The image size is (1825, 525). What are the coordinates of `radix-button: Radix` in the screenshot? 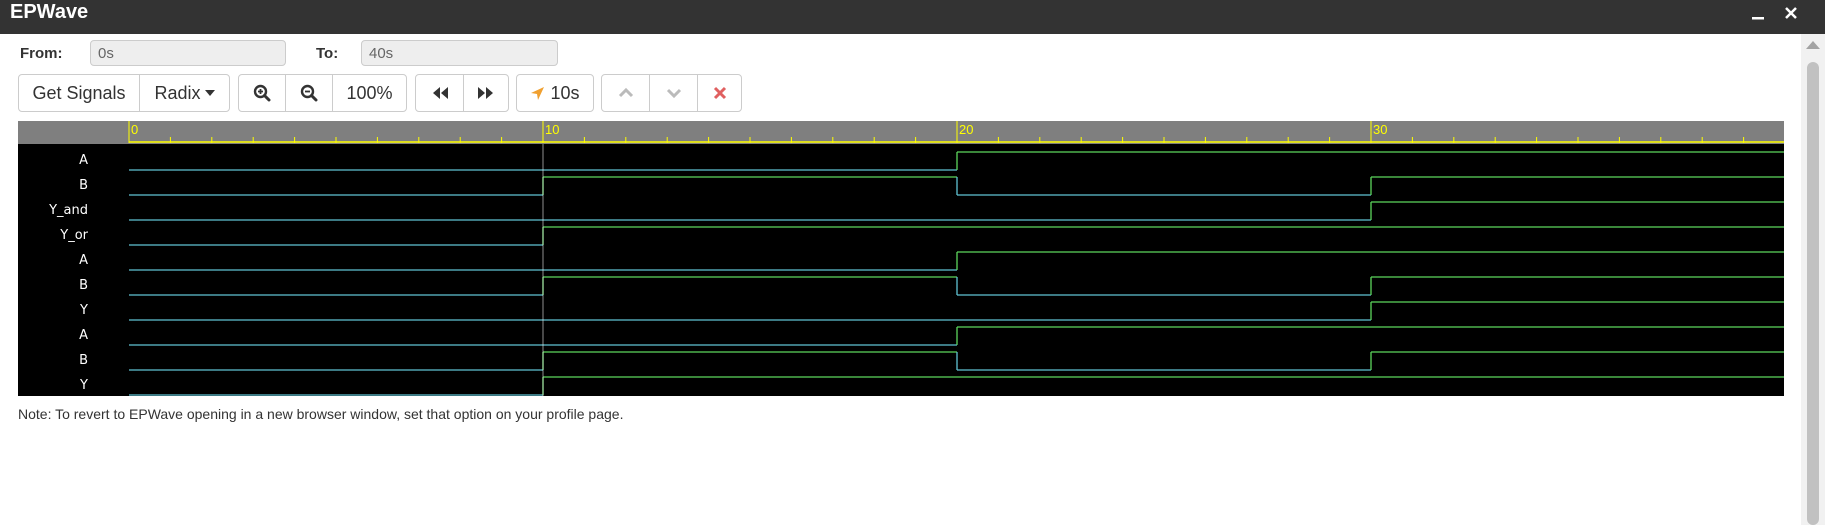 It's located at (184, 93).